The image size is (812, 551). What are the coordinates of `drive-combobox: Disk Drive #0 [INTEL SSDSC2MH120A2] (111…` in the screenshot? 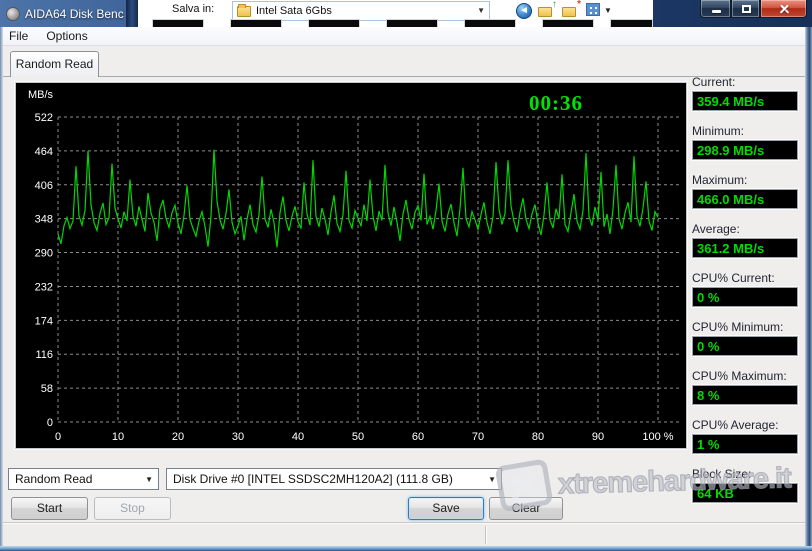 It's located at (334, 479).